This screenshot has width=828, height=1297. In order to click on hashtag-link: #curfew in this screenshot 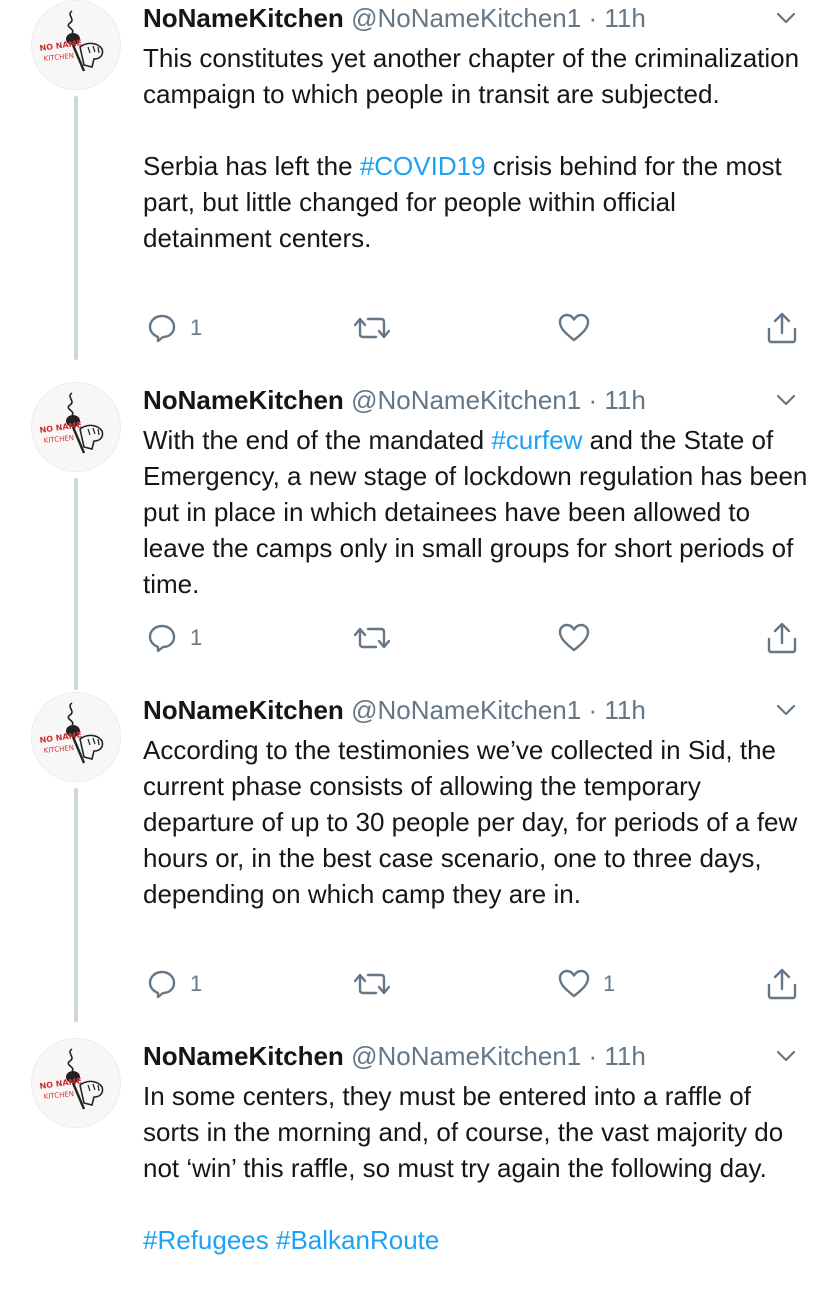, I will do `click(536, 440)`.